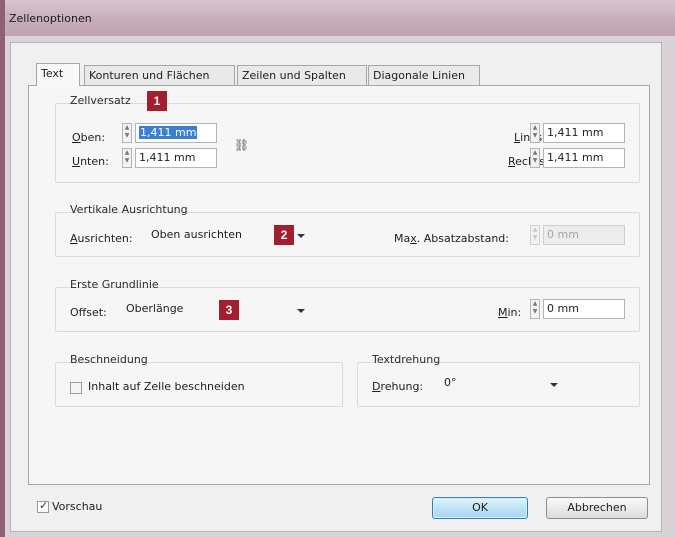 This screenshot has height=537, width=675. What do you see at coordinates (535, 133) in the screenshot?
I see `links-spinner: ▲ ▼` at bounding box center [535, 133].